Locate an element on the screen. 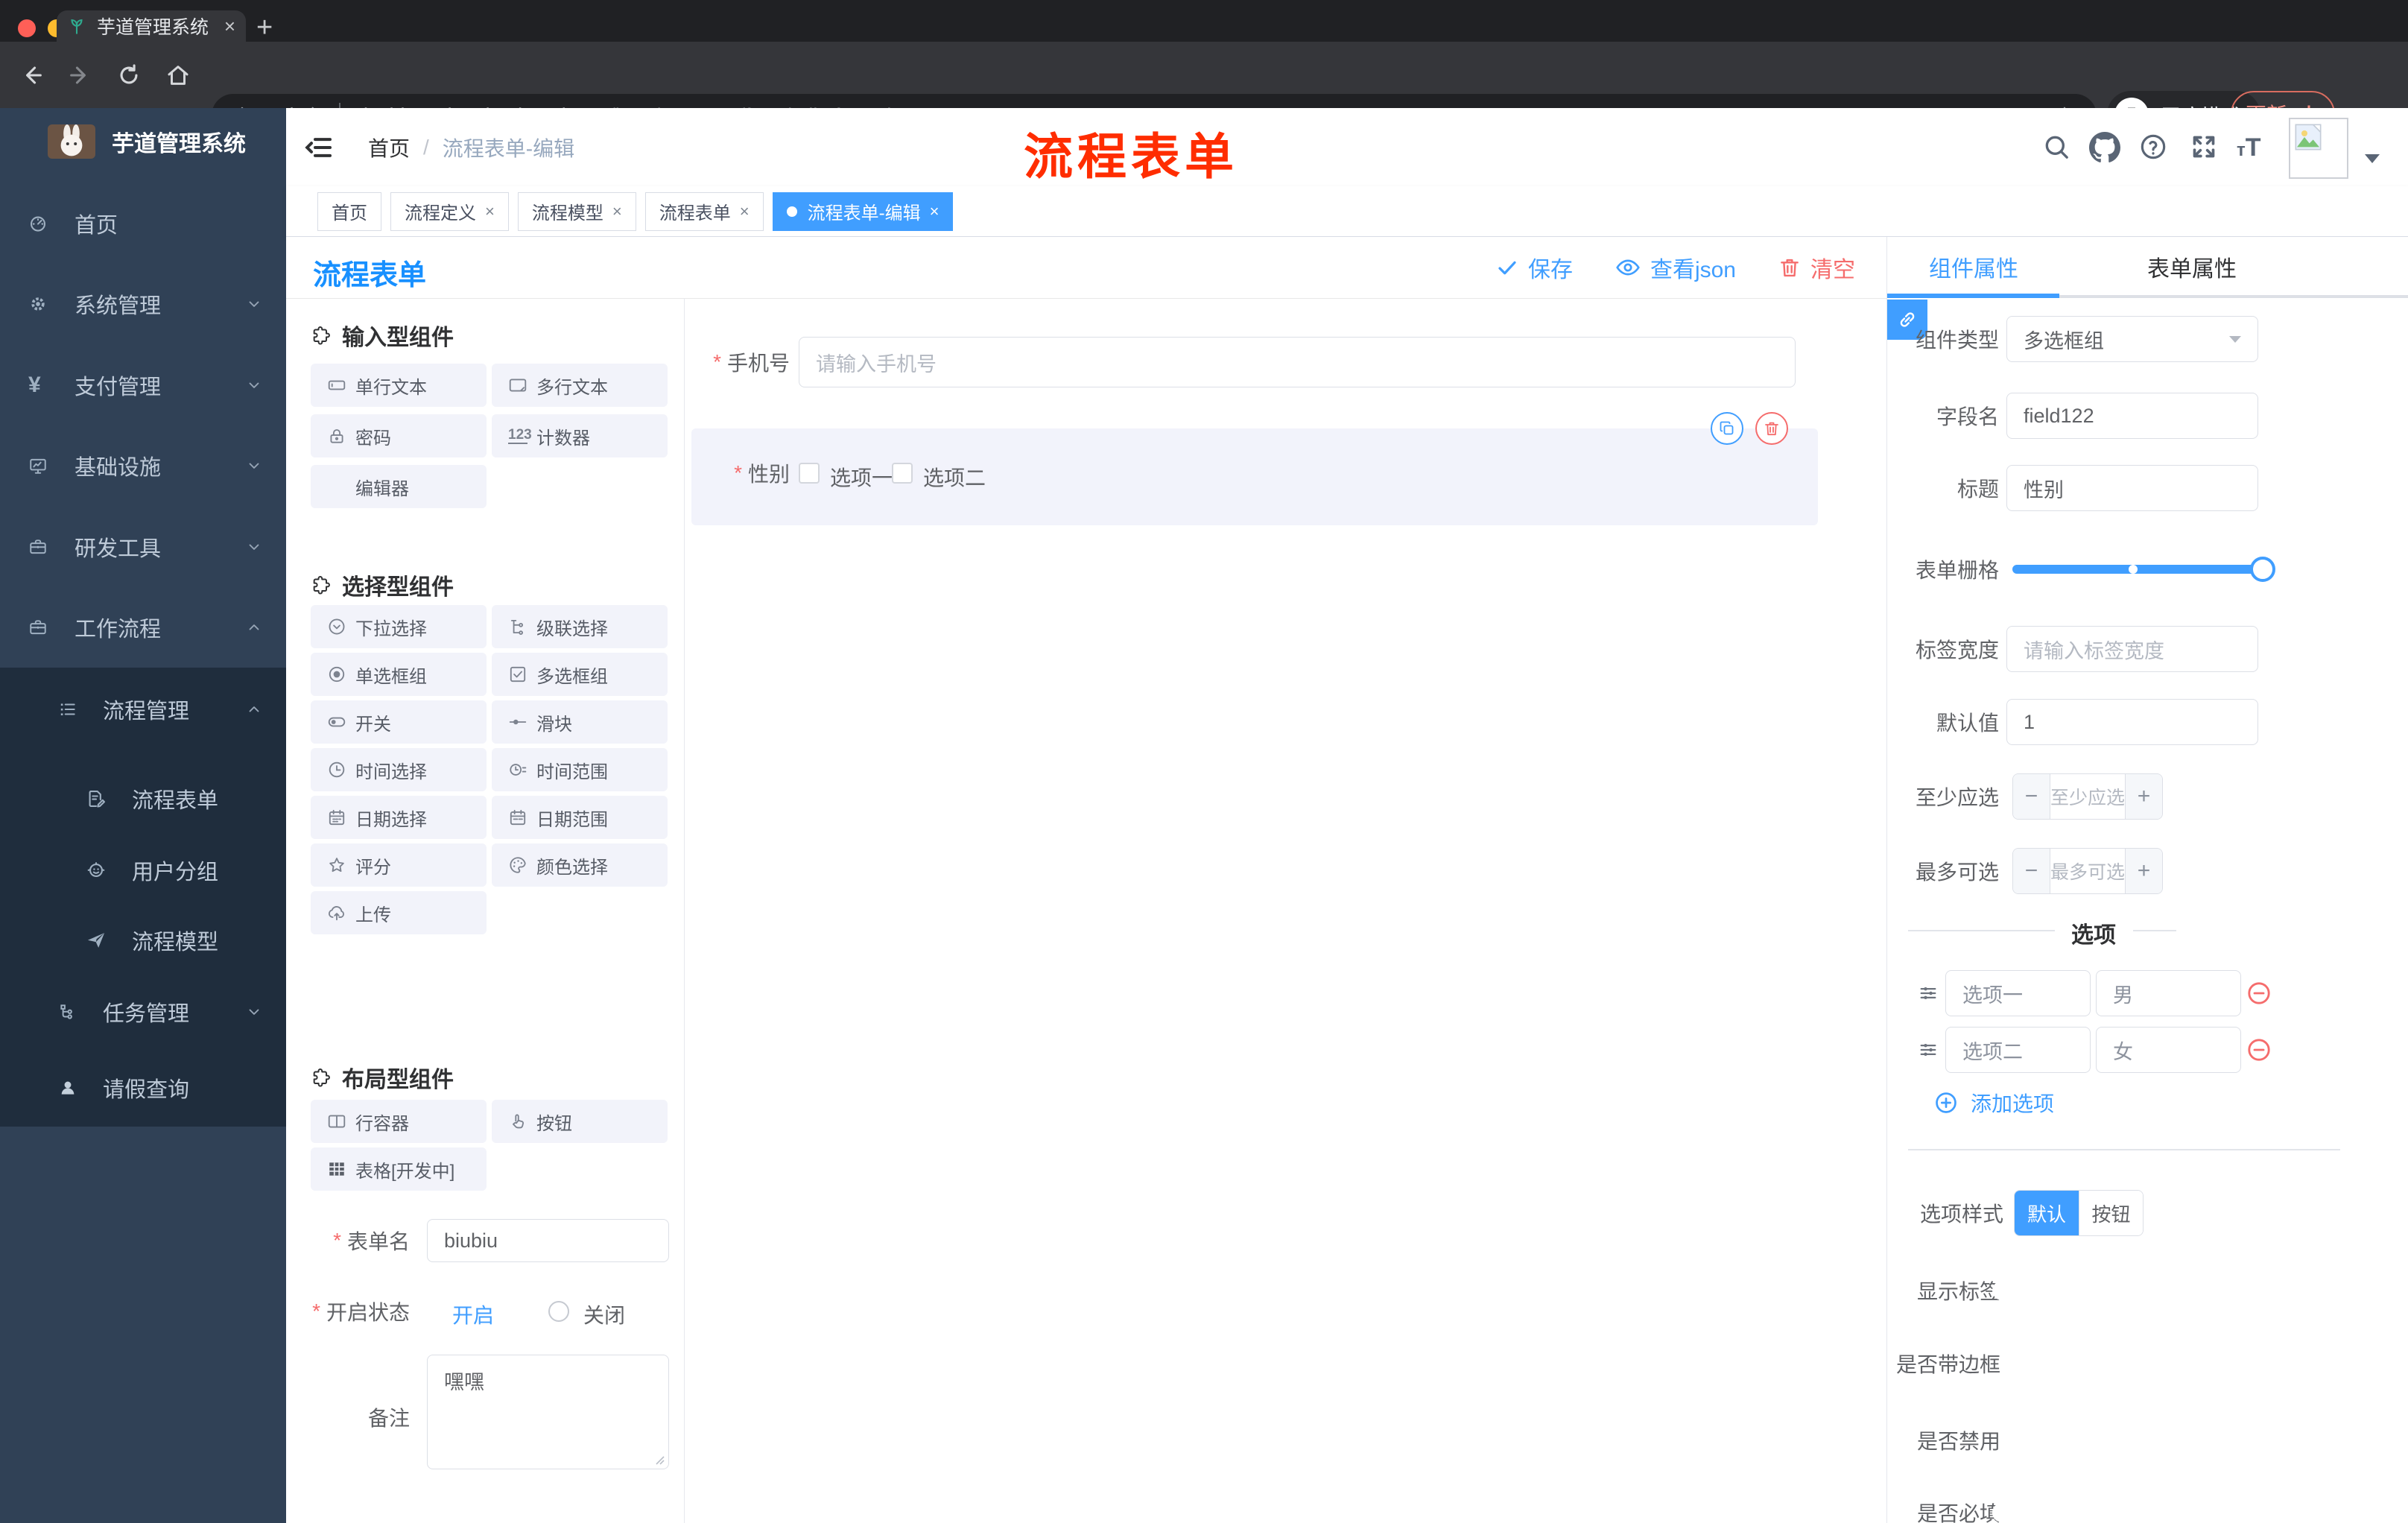 The image size is (2408, 1523). save-button: 保存 is located at coordinates (1534, 268).